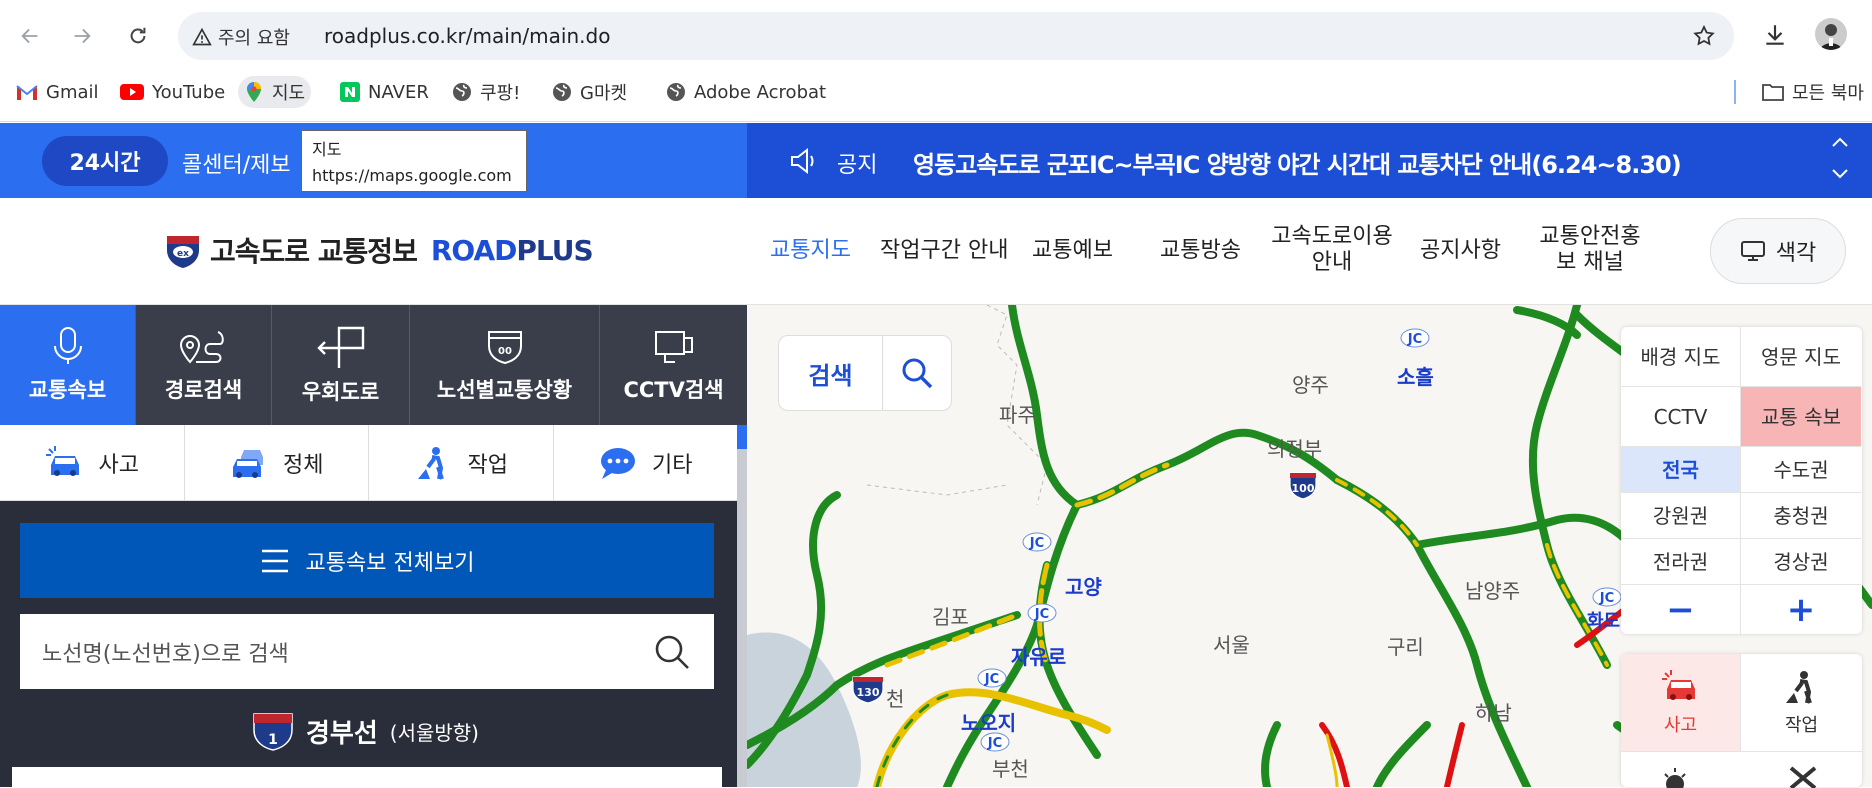  What do you see at coordinates (1704, 36) in the screenshot?
I see `star-icon` at bounding box center [1704, 36].